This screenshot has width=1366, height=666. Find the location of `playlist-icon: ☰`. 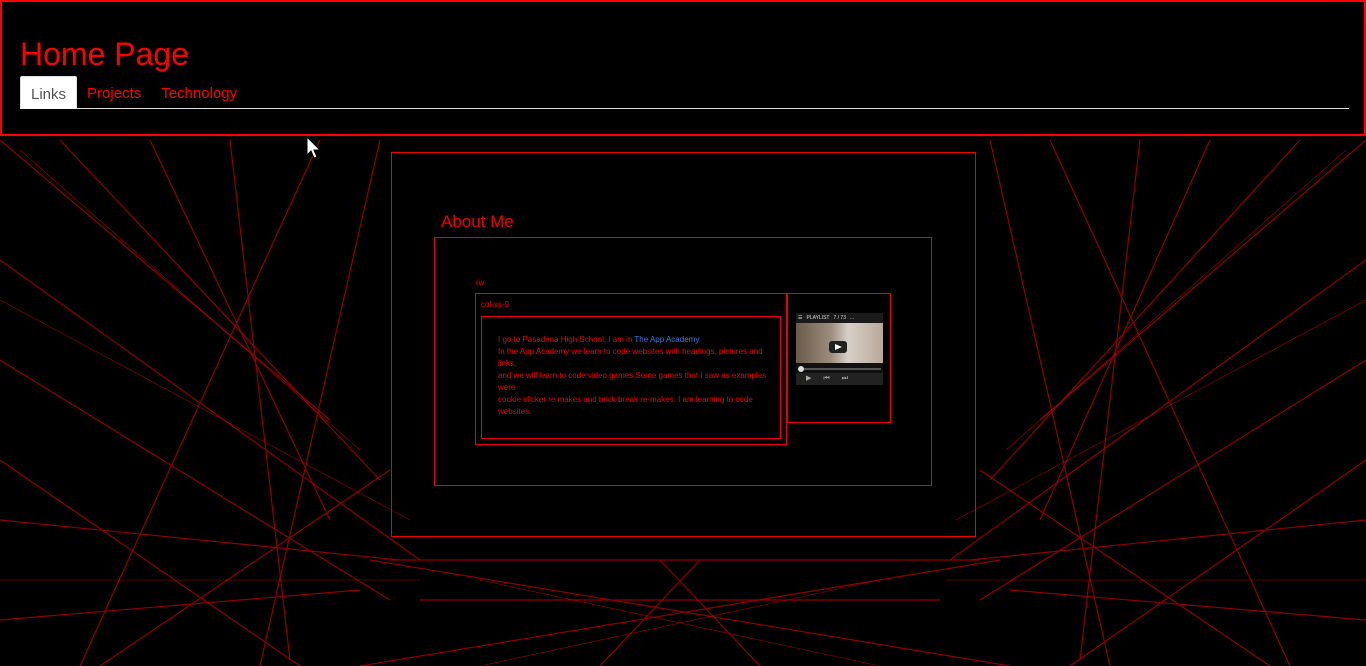

playlist-icon: ☰ is located at coordinates (800, 318).